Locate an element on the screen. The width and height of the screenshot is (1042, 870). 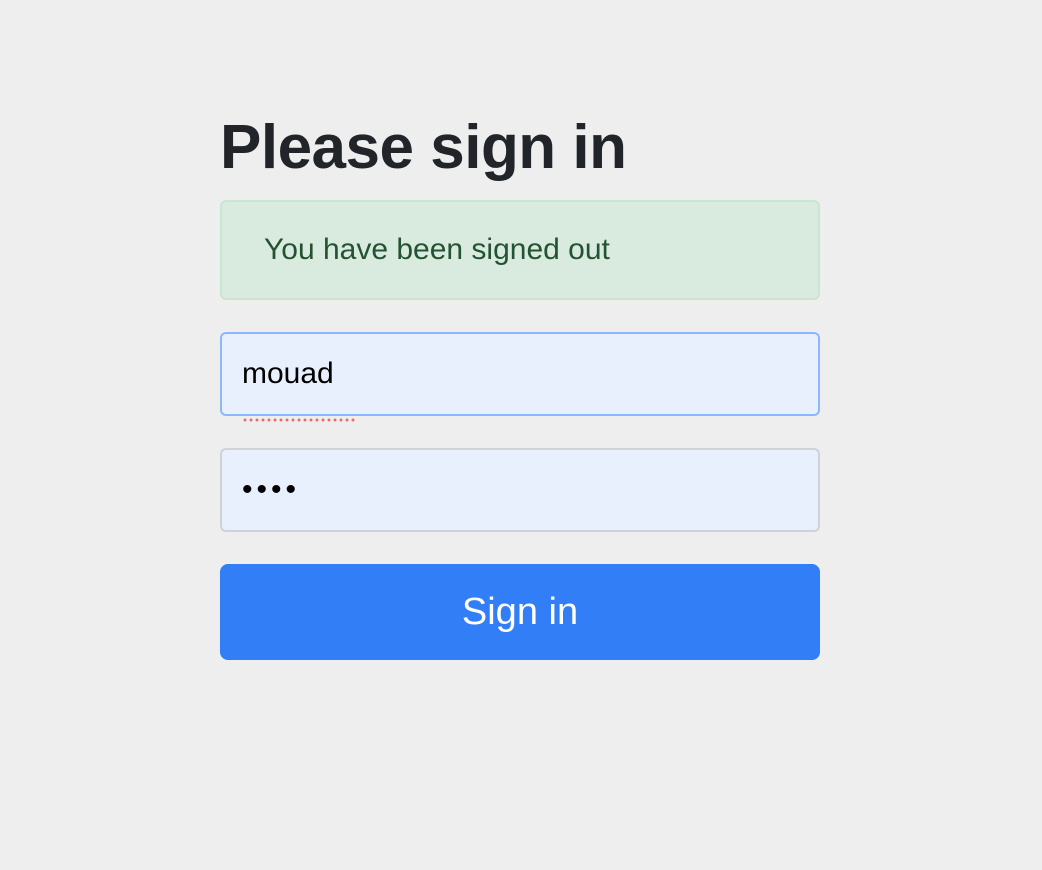
page-title: Please sign in is located at coordinates (423, 147).